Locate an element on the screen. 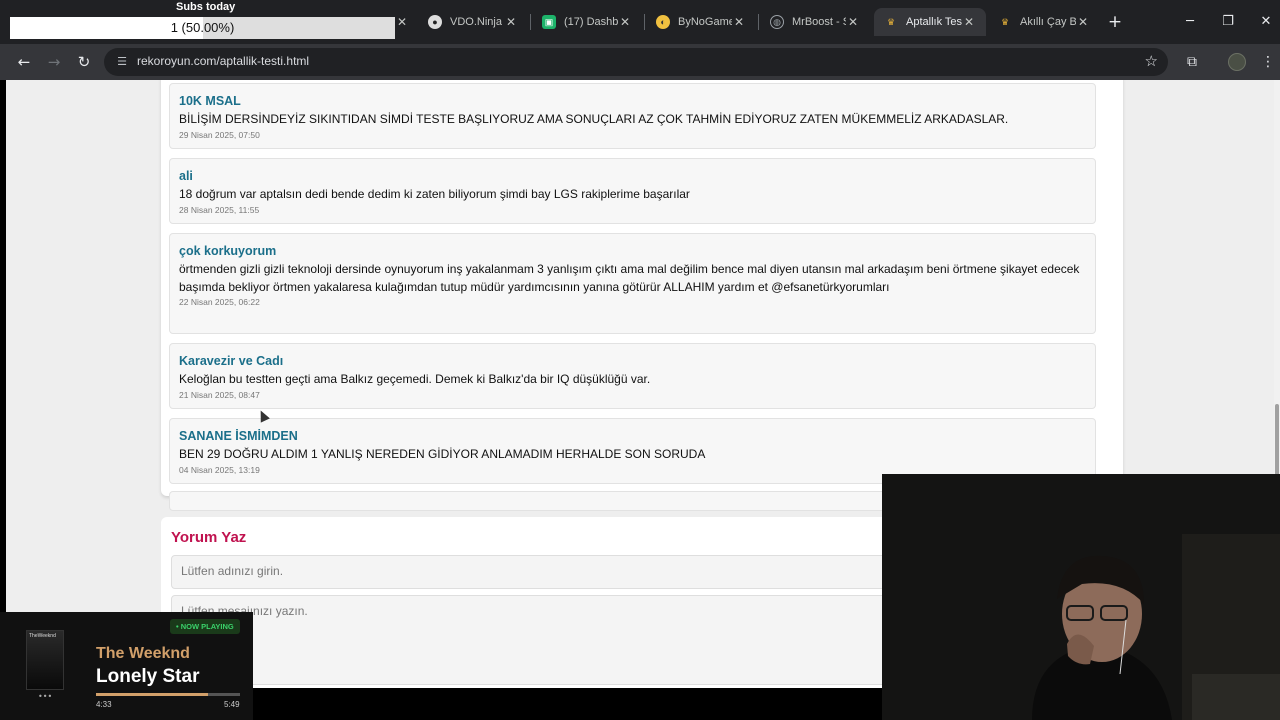 This screenshot has width=1280, height=720. album-cover-label: TheWeeknd is located at coordinates (42, 636).